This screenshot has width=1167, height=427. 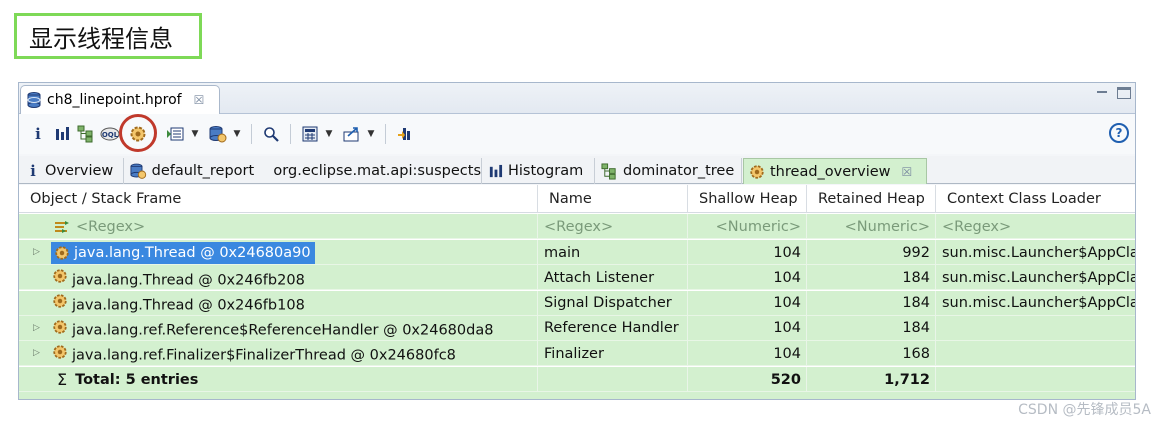 I want to click on object-cell: java.lang.Thread @ 0x246fb108, so click(x=278, y=303).